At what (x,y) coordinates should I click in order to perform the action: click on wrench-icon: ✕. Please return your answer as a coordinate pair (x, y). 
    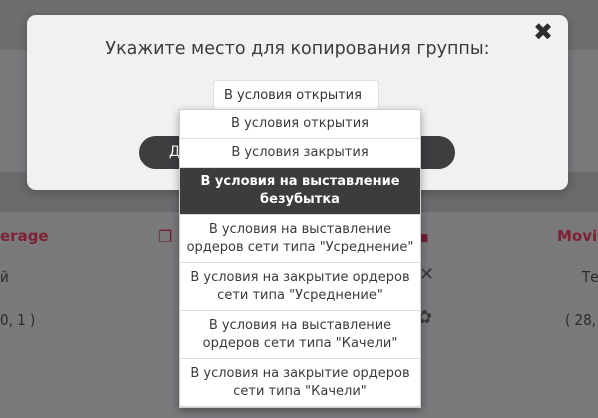
    Looking at the image, I should click on (427, 274).